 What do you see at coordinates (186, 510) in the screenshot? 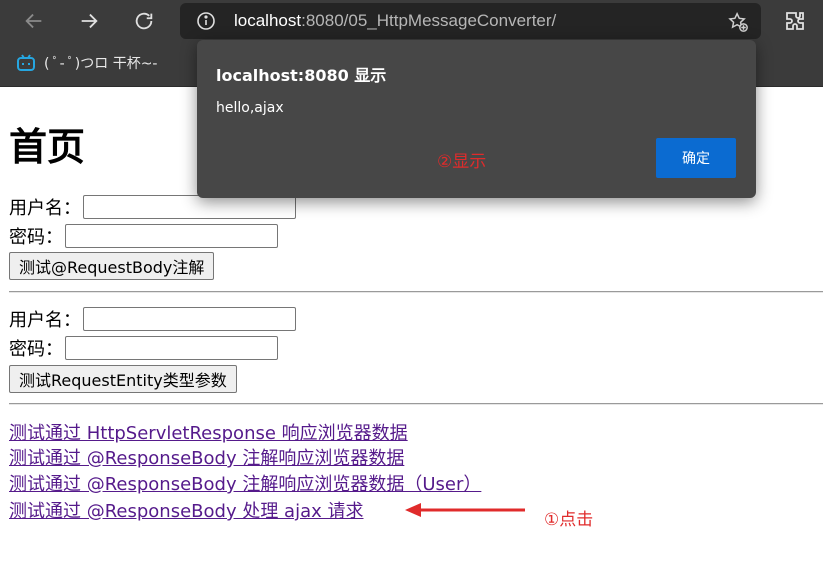
I see `link-responsebody-ajax: 测试通过 @ResponseBody 处理 ajax 请求` at bounding box center [186, 510].